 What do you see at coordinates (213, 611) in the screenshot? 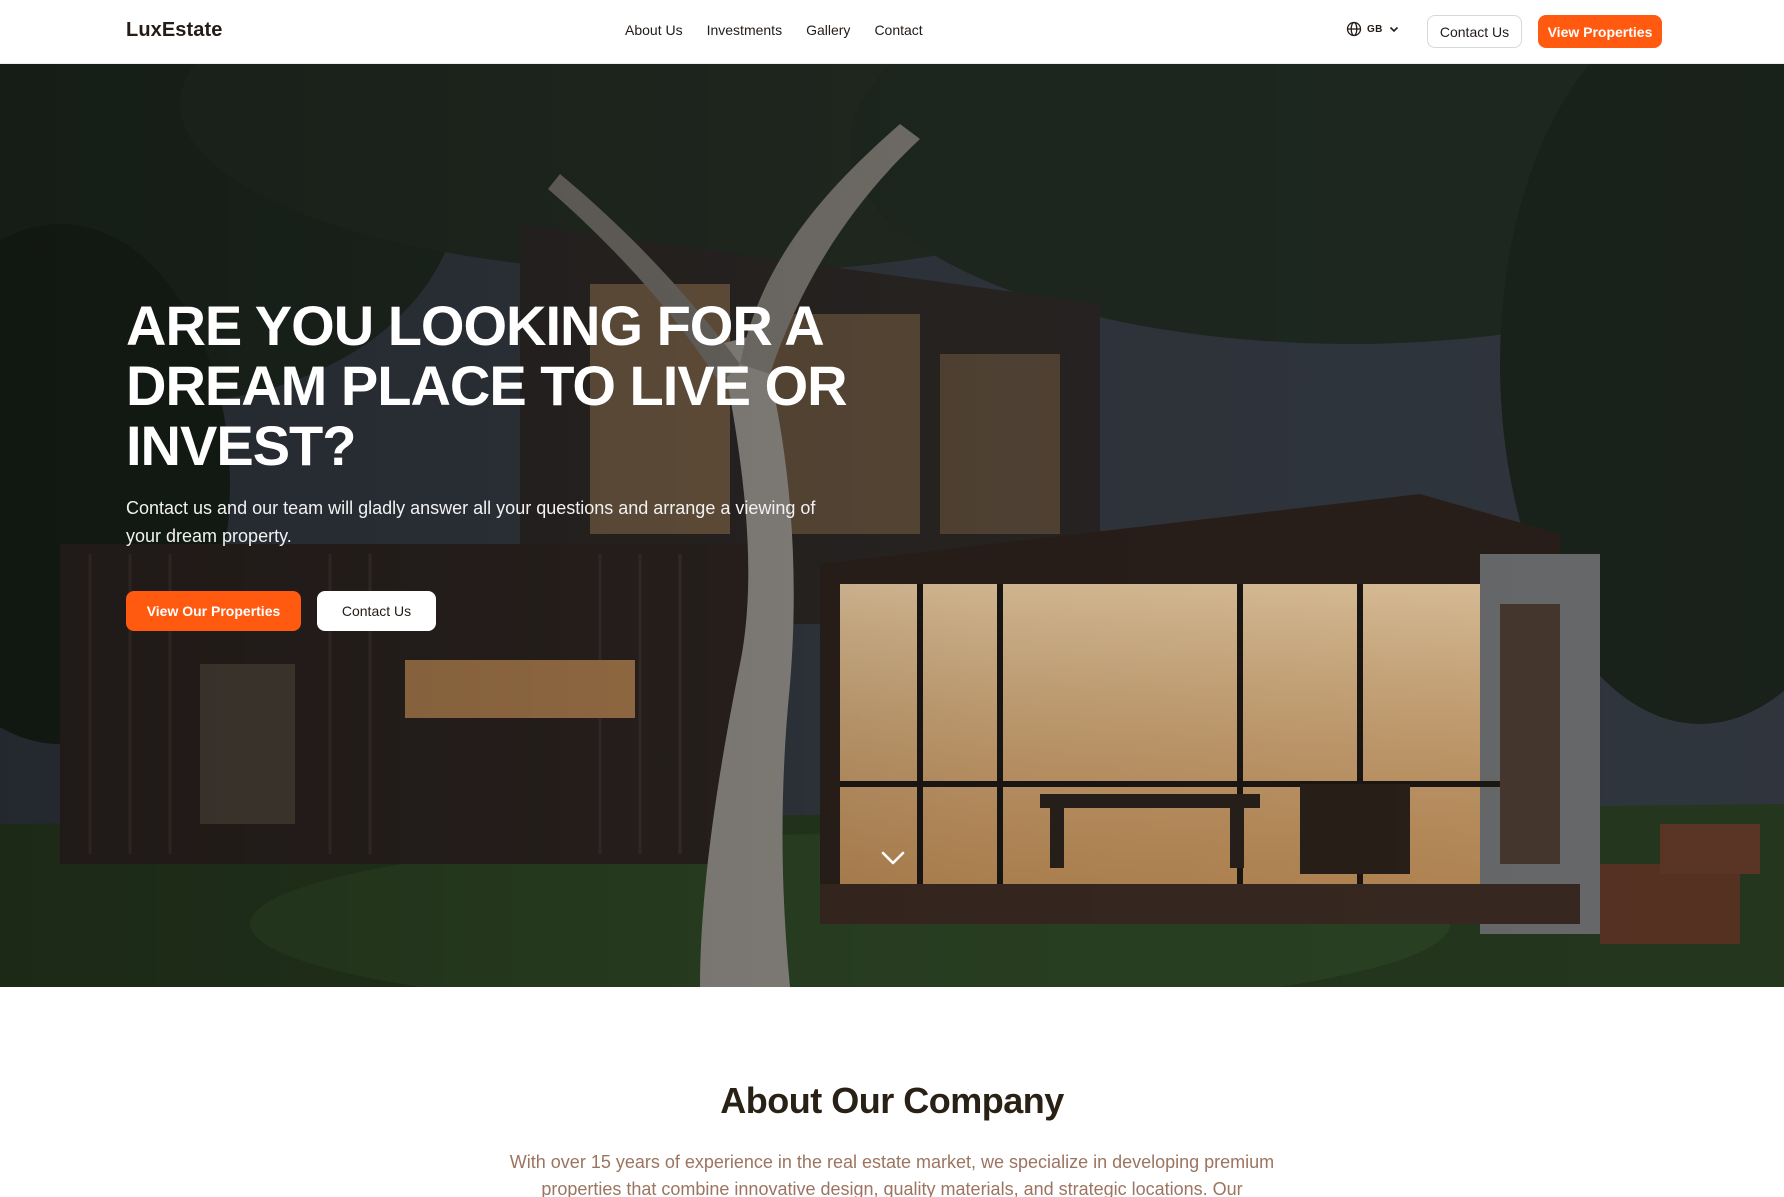
I see `view-our-properties-button: View Our Properties` at bounding box center [213, 611].